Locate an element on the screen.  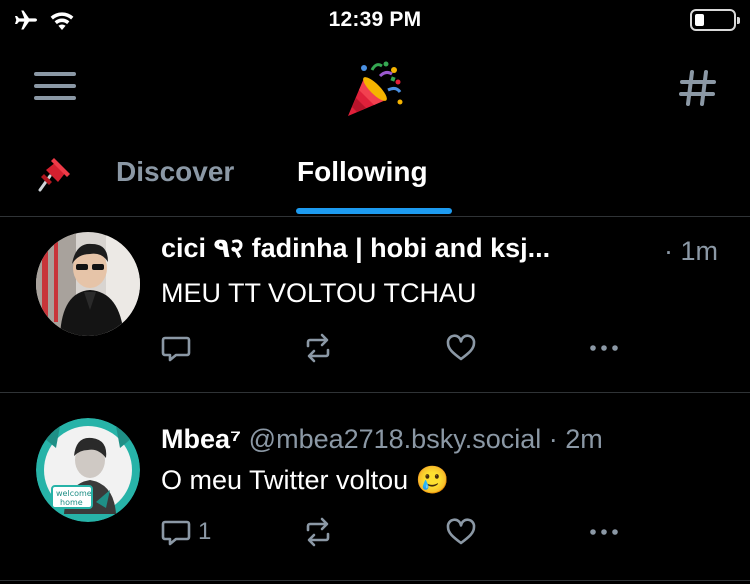
party-popper-icon is located at coordinates (375, 89).